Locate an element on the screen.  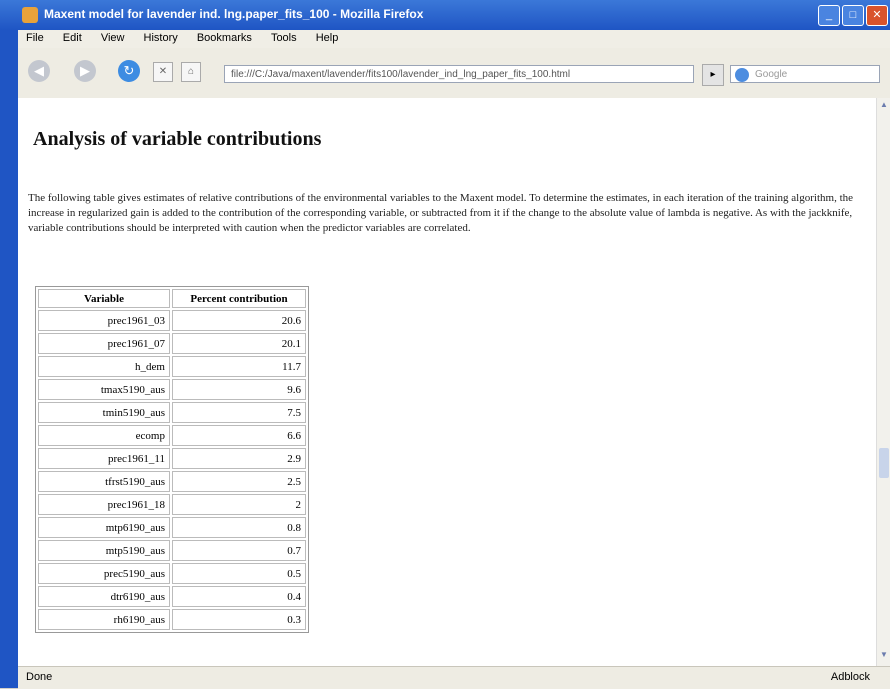
variable-cell: prec1961_18 is located at coordinates (104, 504).